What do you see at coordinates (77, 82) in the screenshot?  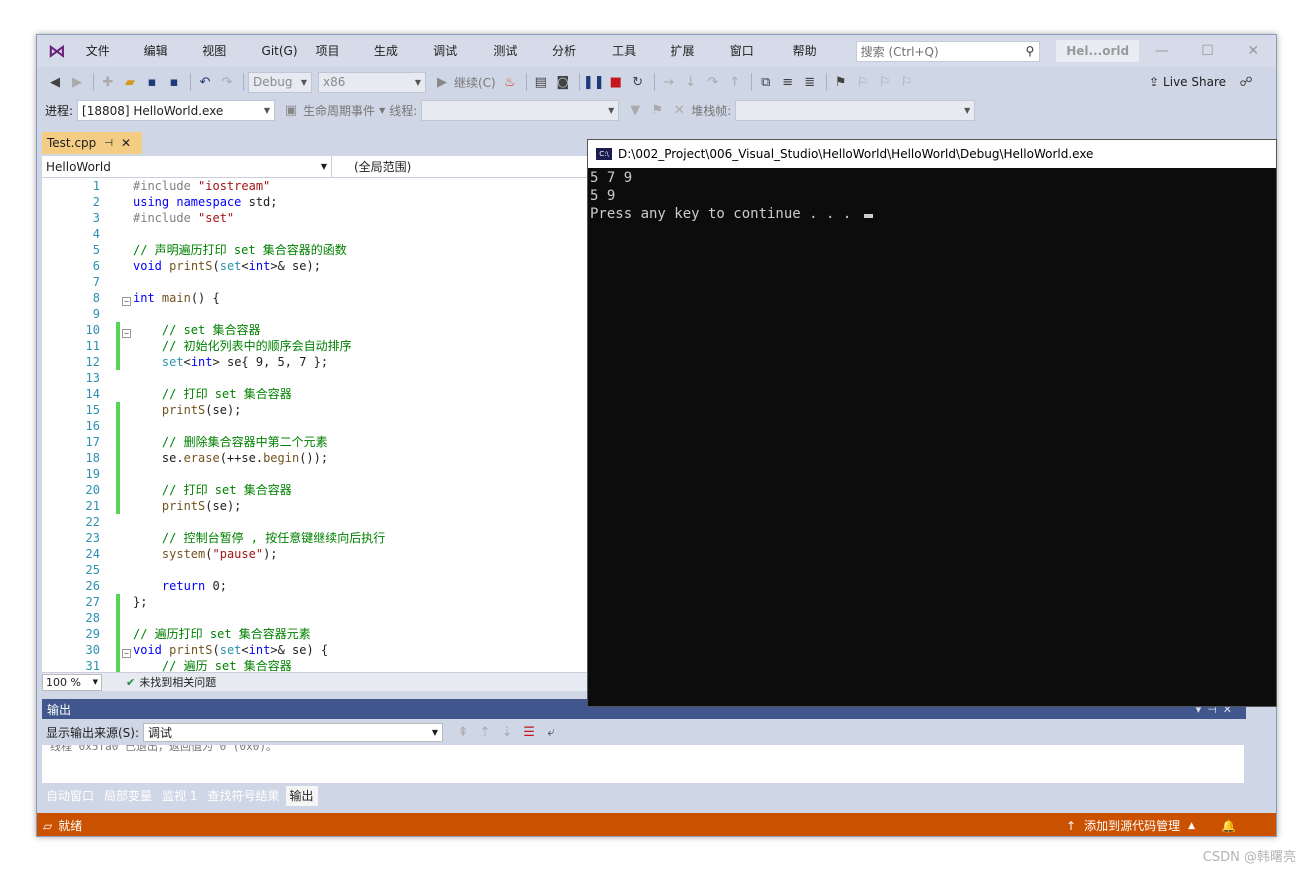 I see `forward-icon: ▶` at bounding box center [77, 82].